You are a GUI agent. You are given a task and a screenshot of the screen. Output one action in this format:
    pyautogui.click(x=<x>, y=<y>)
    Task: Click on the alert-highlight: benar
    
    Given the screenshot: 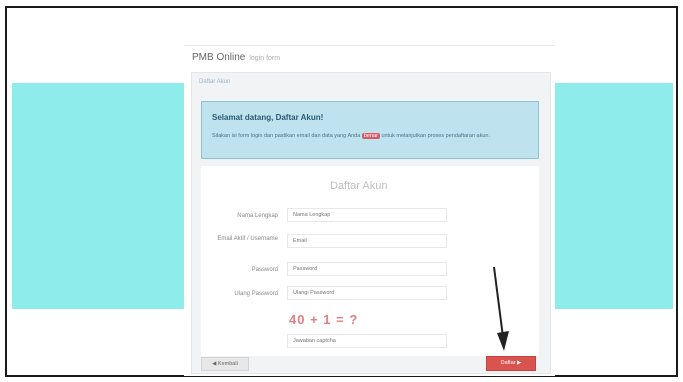 What is the action you would take?
    pyautogui.click(x=370, y=136)
    